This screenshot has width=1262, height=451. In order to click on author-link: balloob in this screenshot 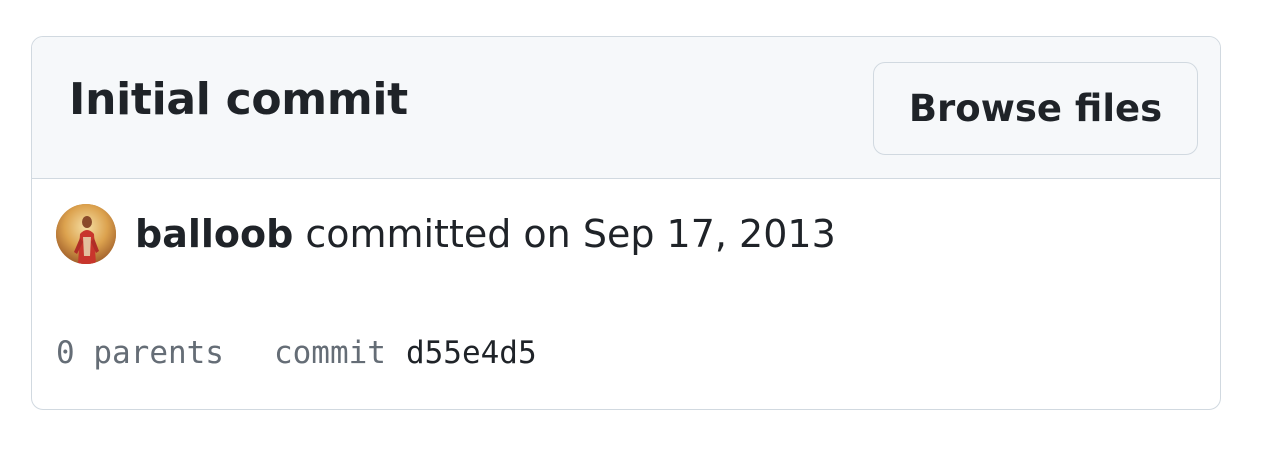, I will do `click(214, 234)`.